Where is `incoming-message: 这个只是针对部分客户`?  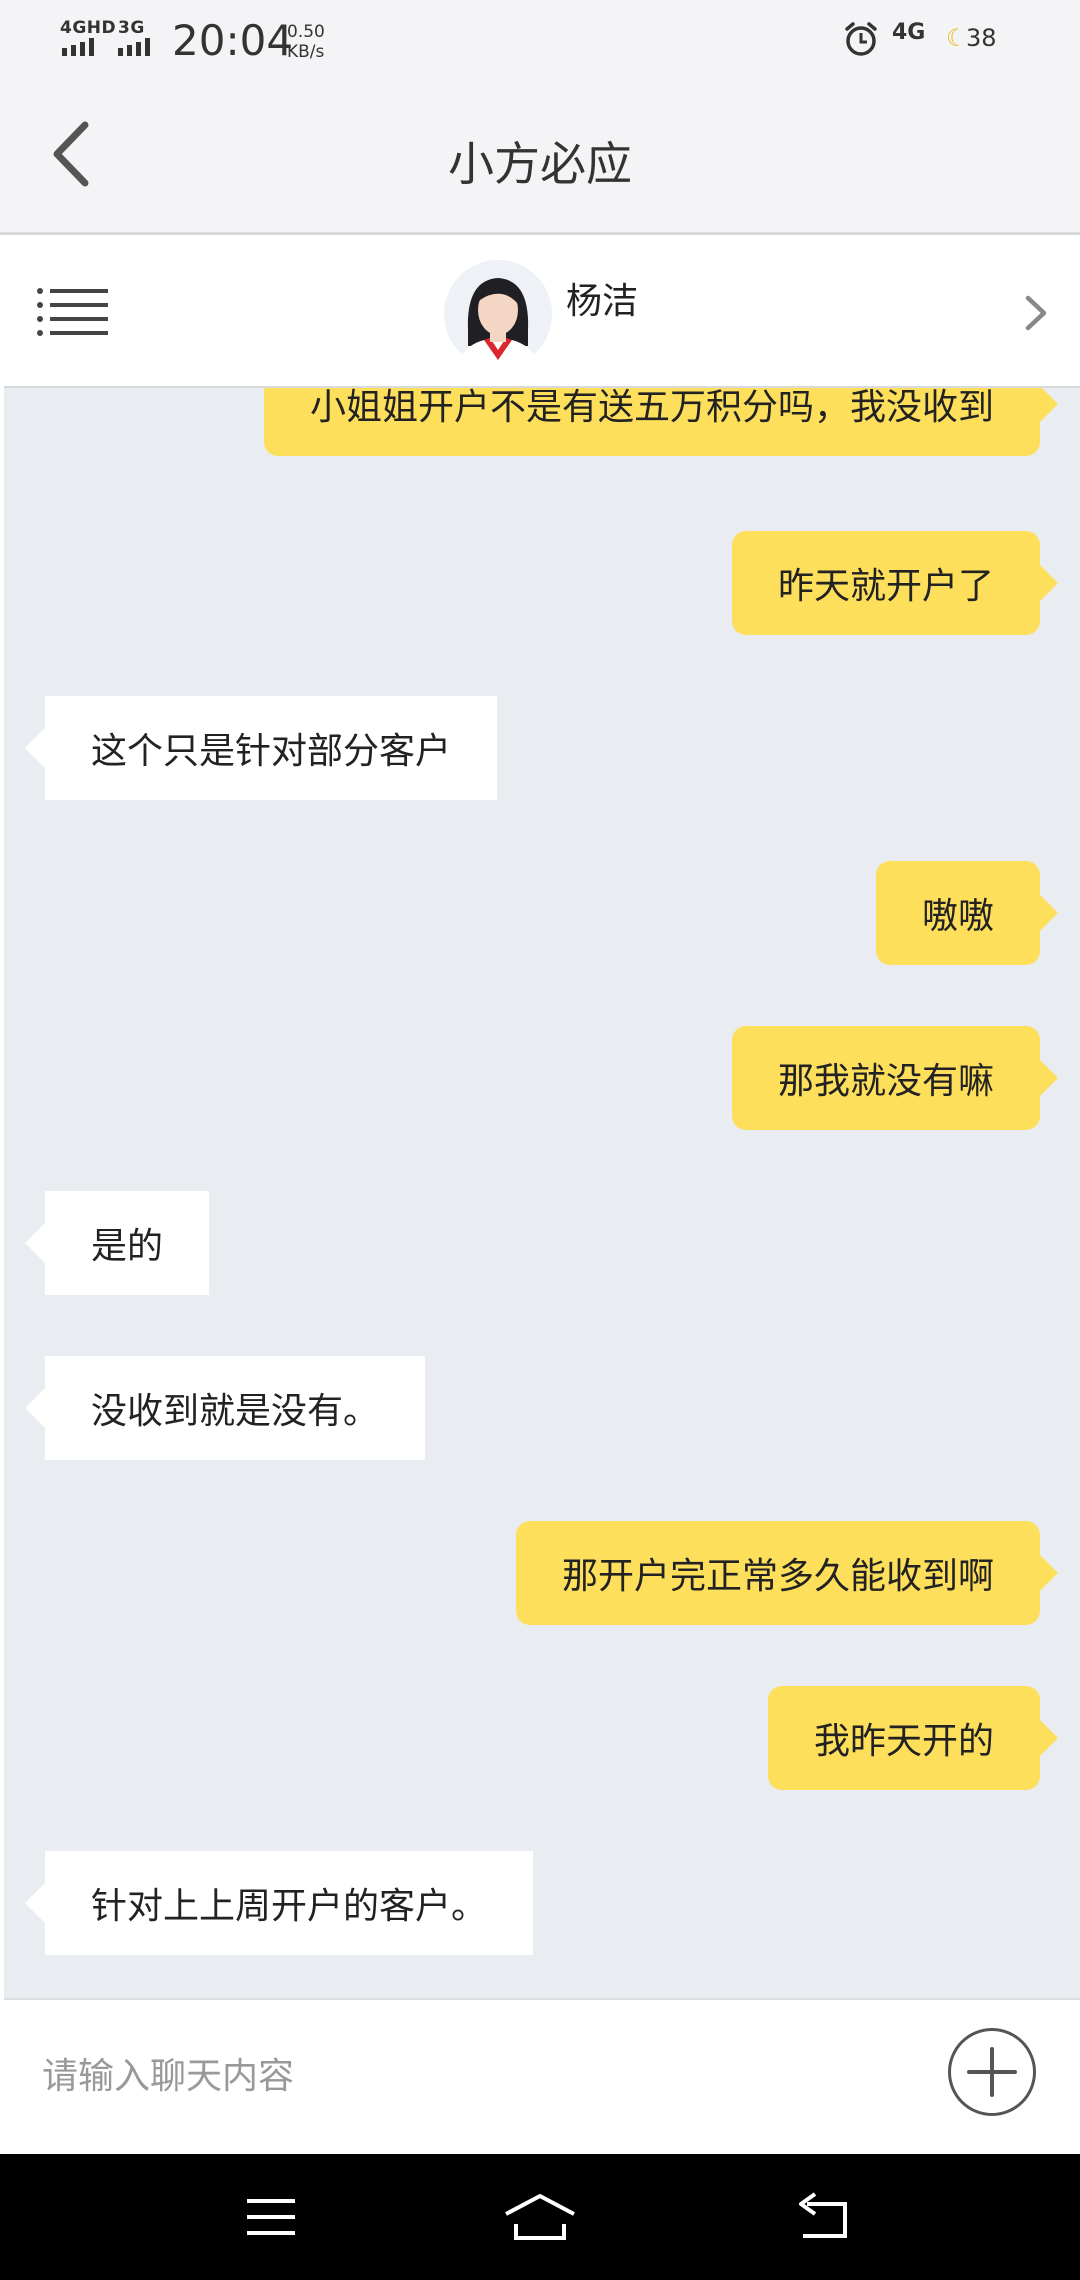
incoming-message: 这个只是针对部分客户 is located at coordinates (261, 748).